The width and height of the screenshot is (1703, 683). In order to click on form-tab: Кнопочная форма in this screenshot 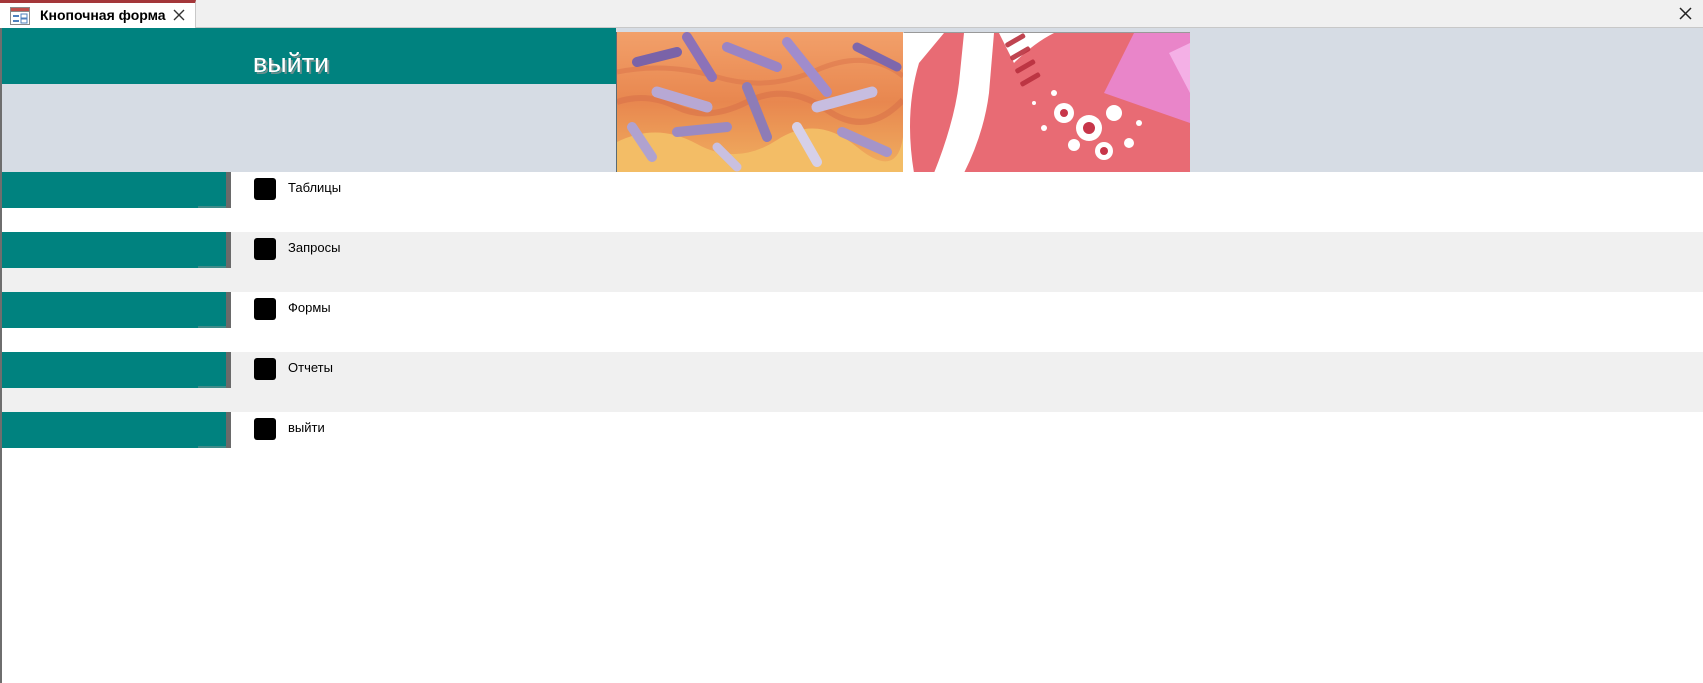, I will do `click(98, 14)`.